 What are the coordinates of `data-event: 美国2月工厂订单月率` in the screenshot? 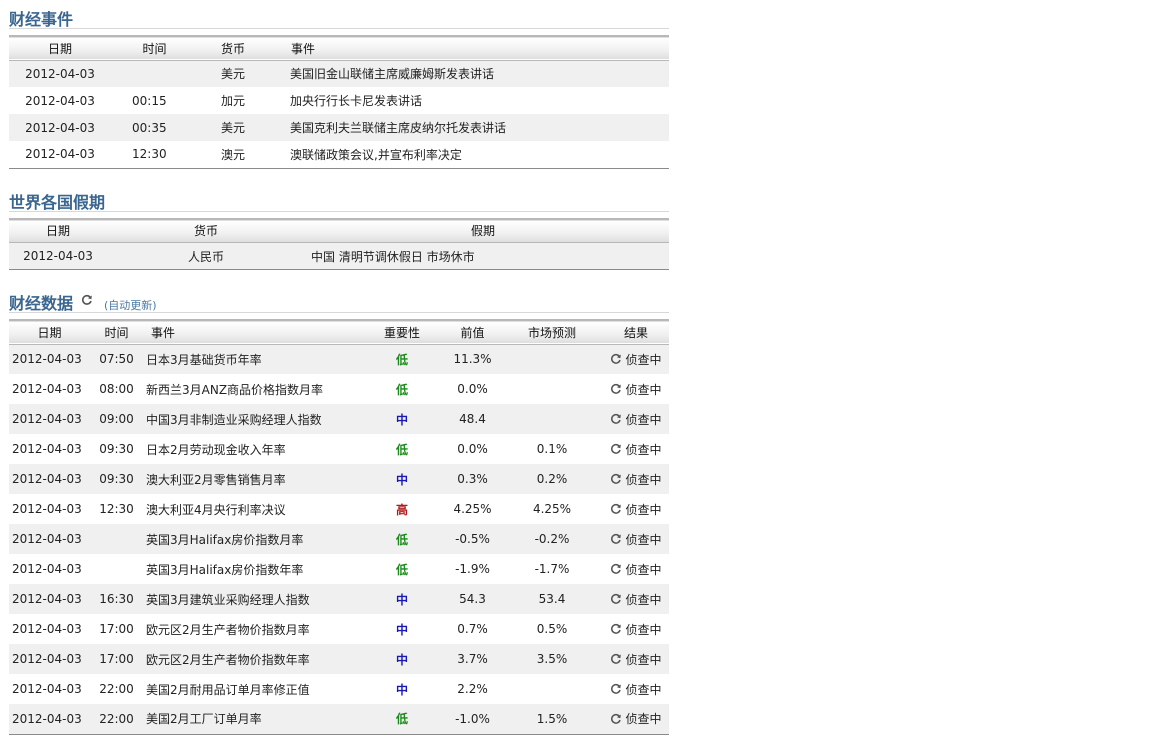 It's located at (204, 719).